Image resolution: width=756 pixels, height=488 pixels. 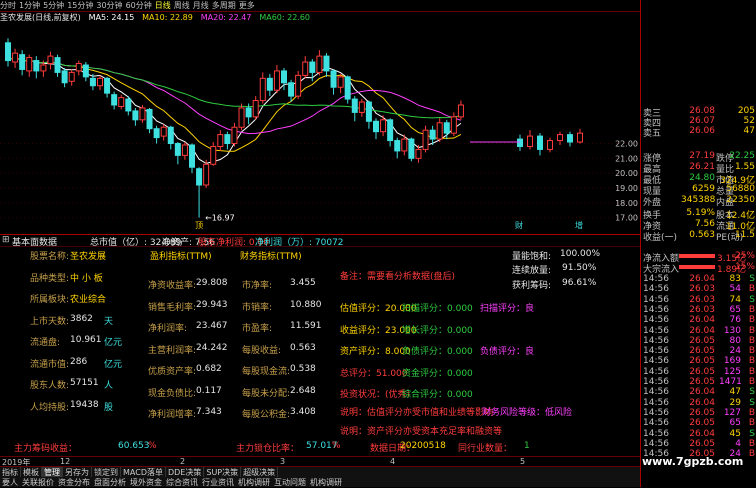 I want to click on finance-value: 0.538, so click(x=303, y=369).